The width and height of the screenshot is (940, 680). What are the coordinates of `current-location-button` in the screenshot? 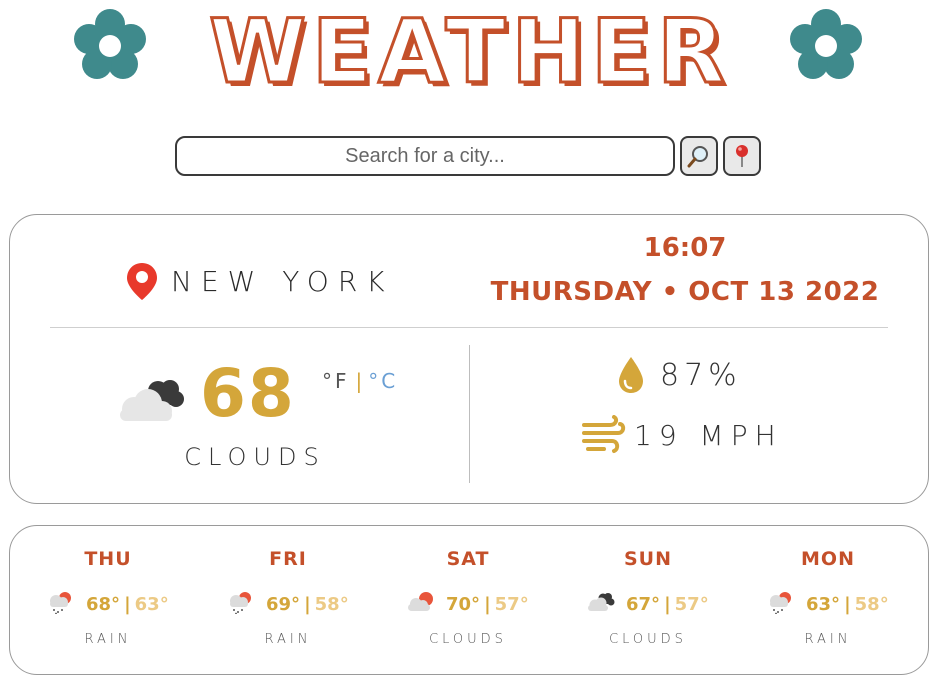 It's located at (742, 156).